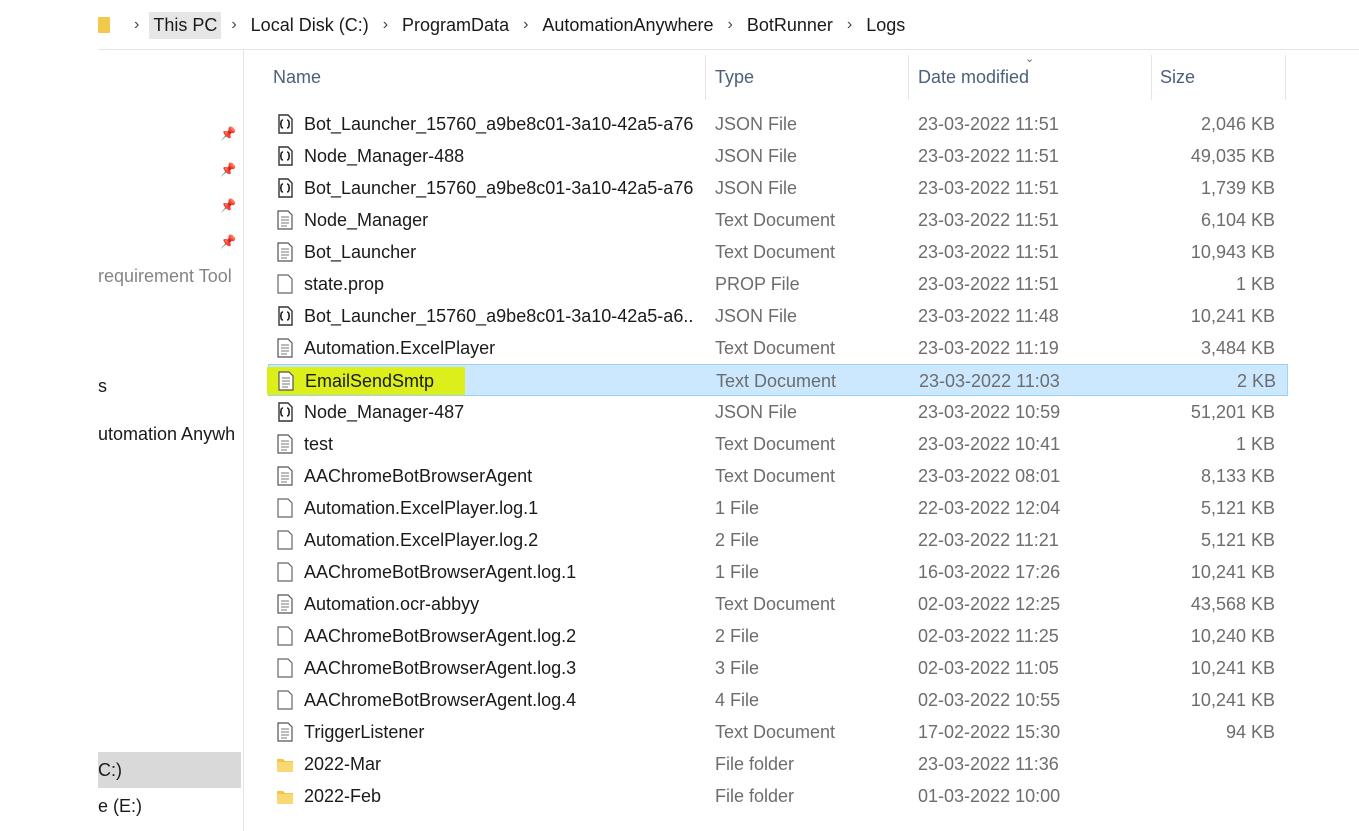  Describe the element at coordinates (102, 386) in the screenshot. I see `nav-item-s: s` at that location.